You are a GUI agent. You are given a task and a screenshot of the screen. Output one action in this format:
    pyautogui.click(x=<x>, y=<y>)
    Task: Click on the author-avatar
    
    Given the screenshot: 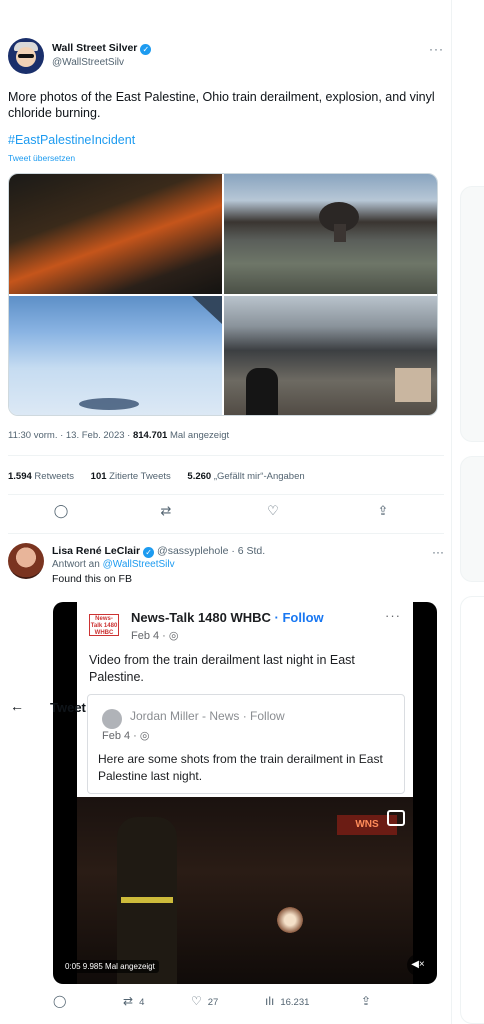 What is the action you would take?
    pyautogui.click(x=26, y=56)
    